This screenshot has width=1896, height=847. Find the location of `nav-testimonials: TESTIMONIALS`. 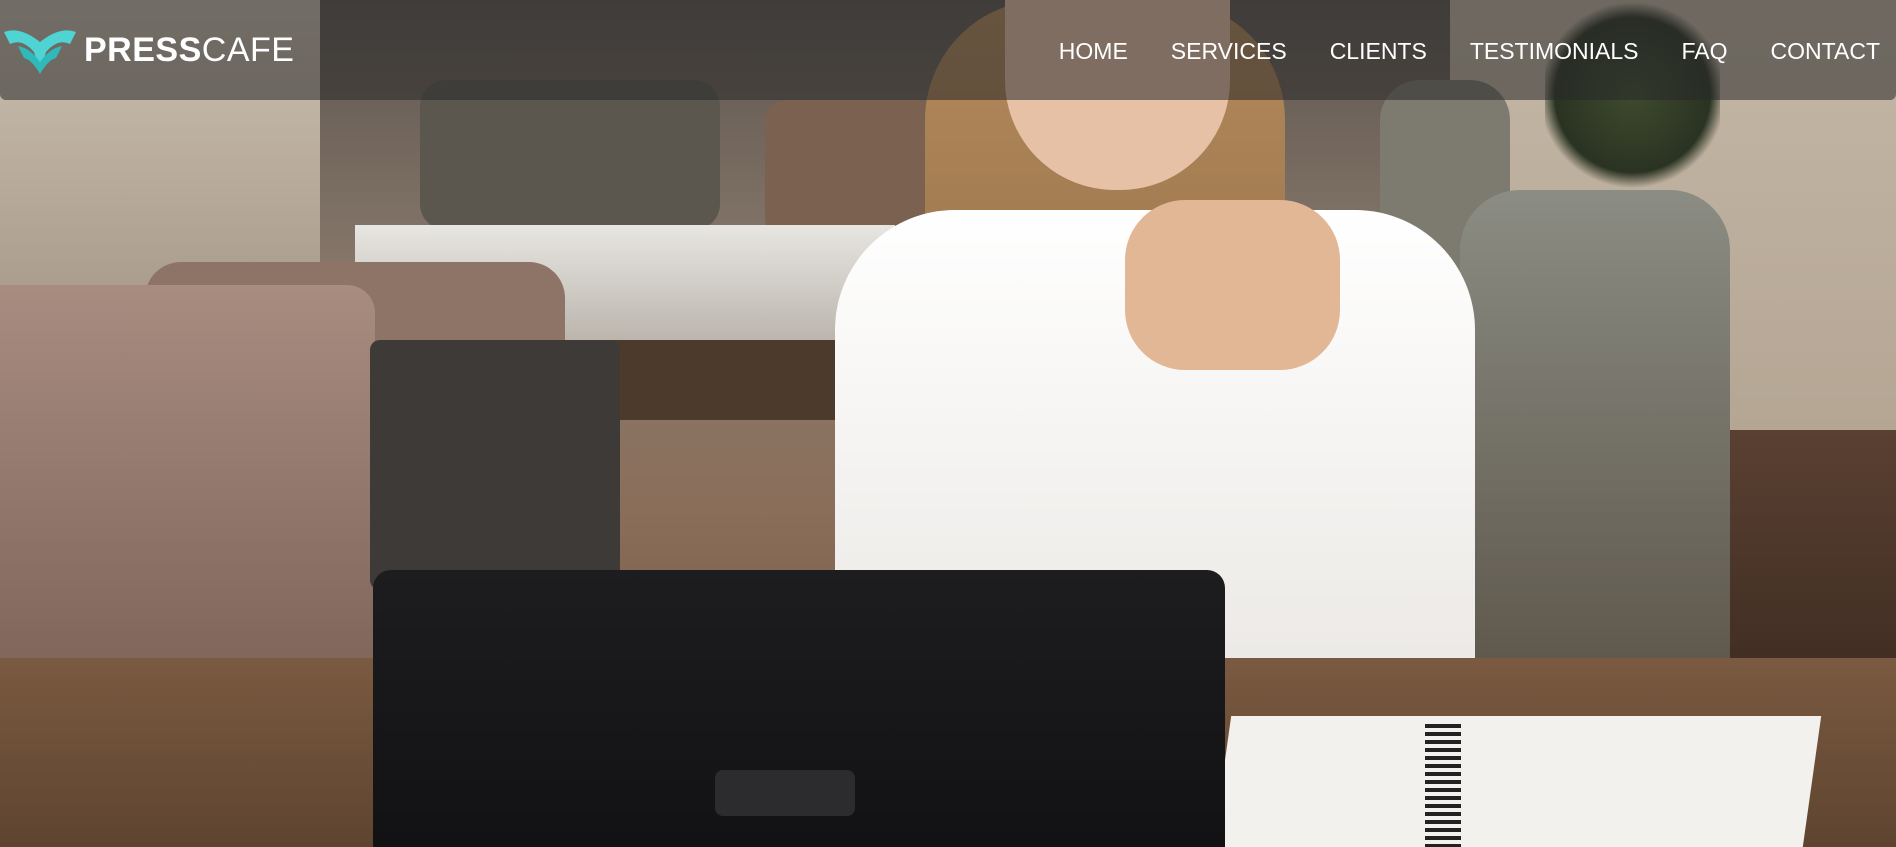

nav-testimonials: TESTIMONIALS is located at coordinates (1554, 51).